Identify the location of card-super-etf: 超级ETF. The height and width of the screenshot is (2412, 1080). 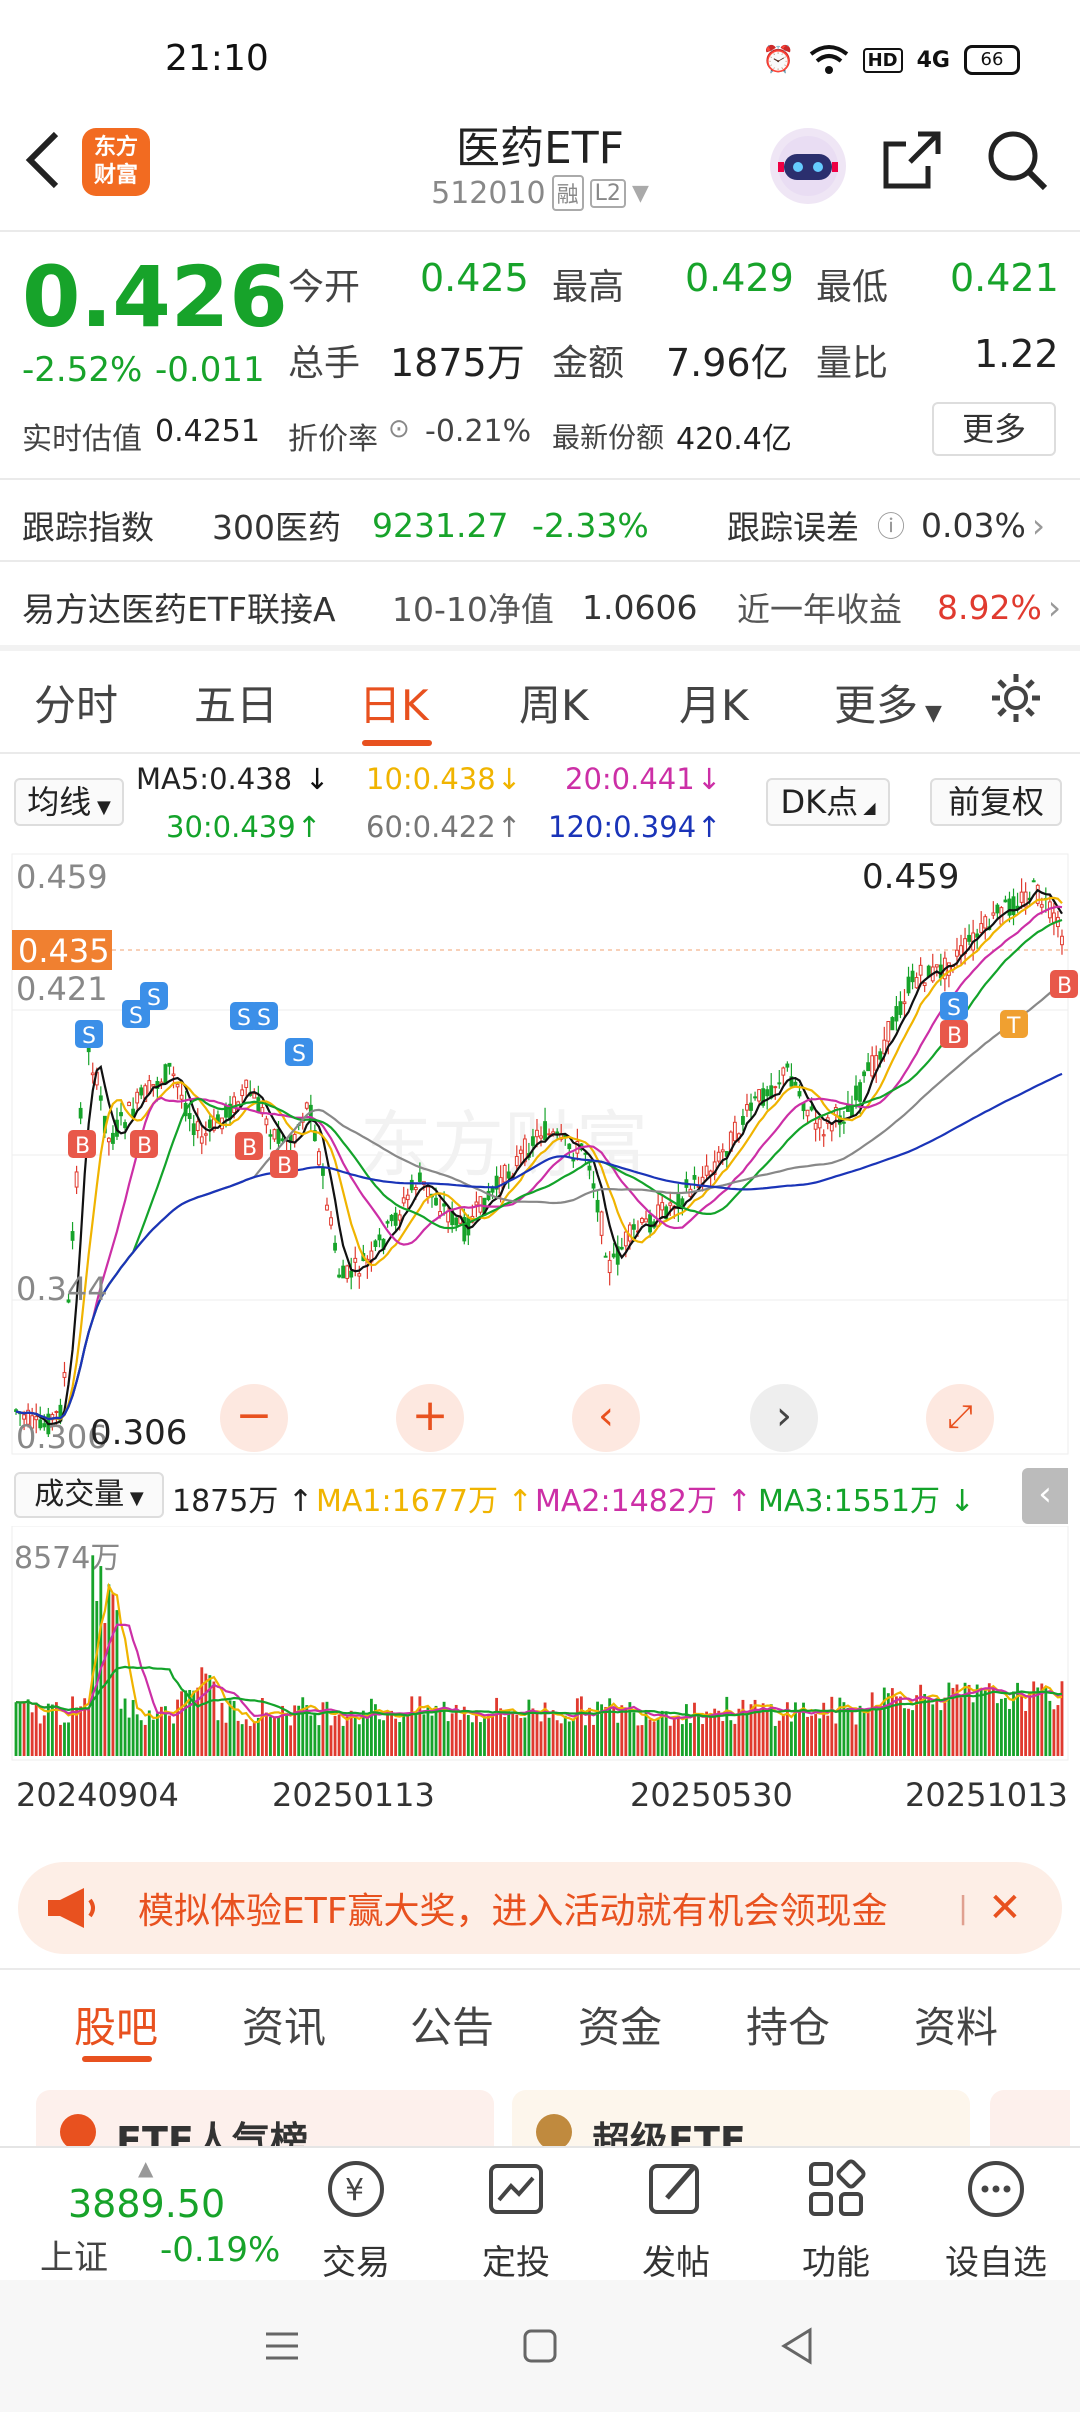
(741, 2120).